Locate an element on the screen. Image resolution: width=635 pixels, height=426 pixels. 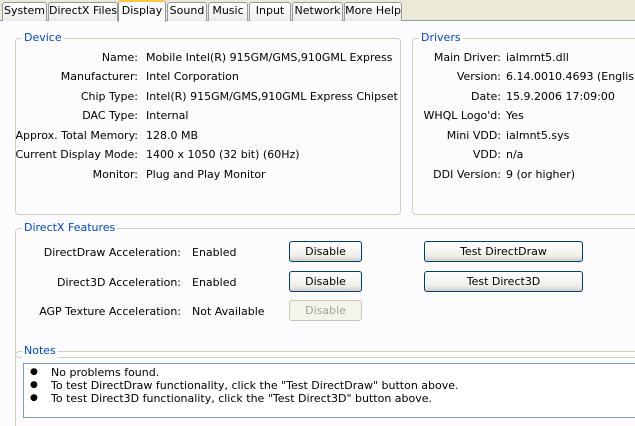
drivers-row-vdd: VDD: n/a is located at coordinates (517, 154).